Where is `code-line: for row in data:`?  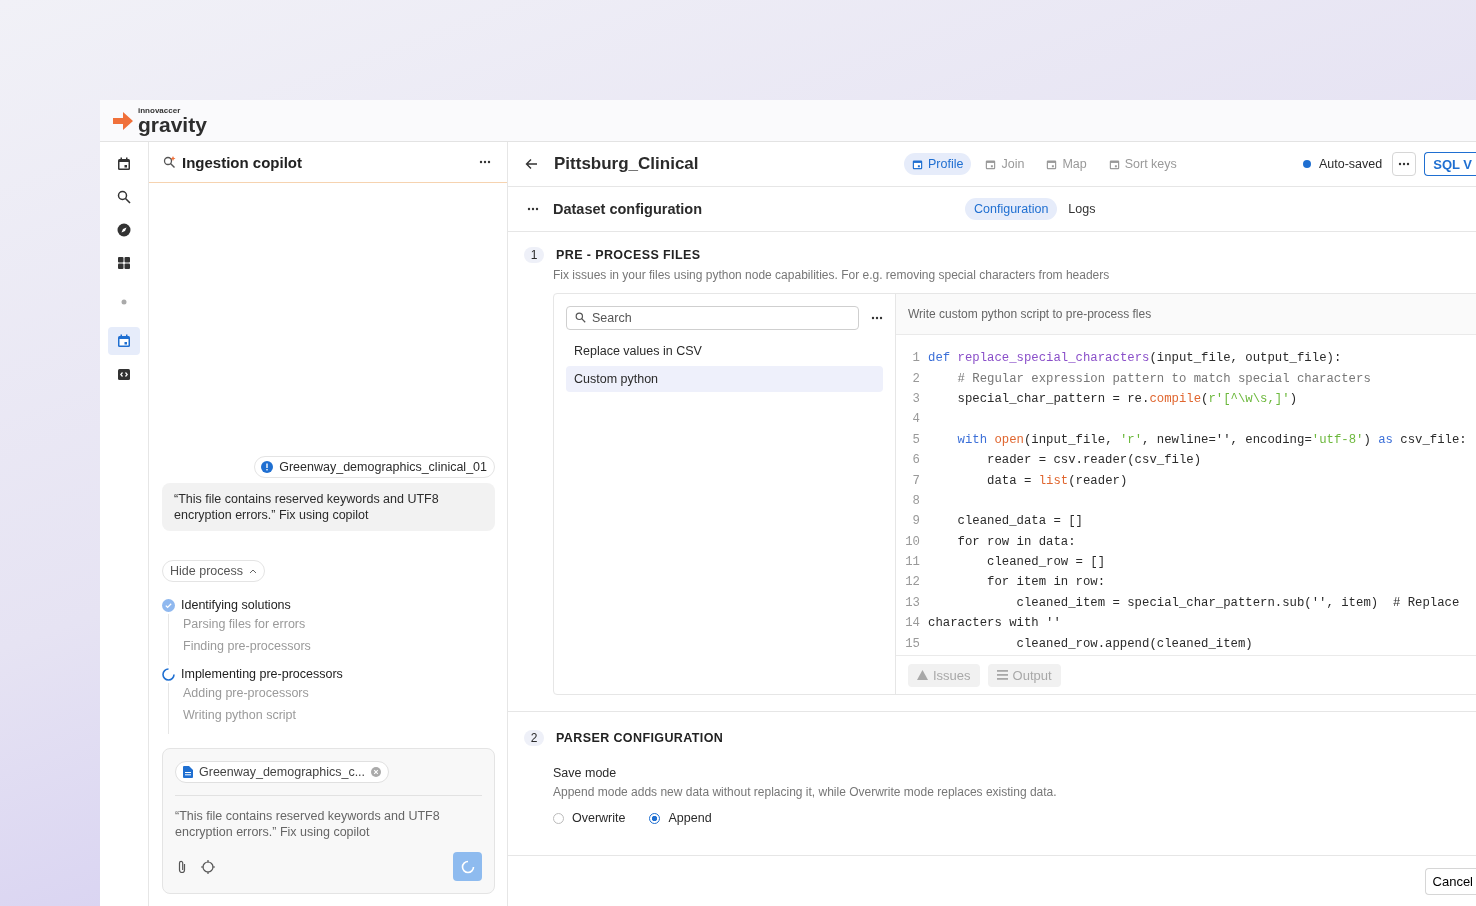
code-line: for row in data: is located at coordinates (1016, 541).